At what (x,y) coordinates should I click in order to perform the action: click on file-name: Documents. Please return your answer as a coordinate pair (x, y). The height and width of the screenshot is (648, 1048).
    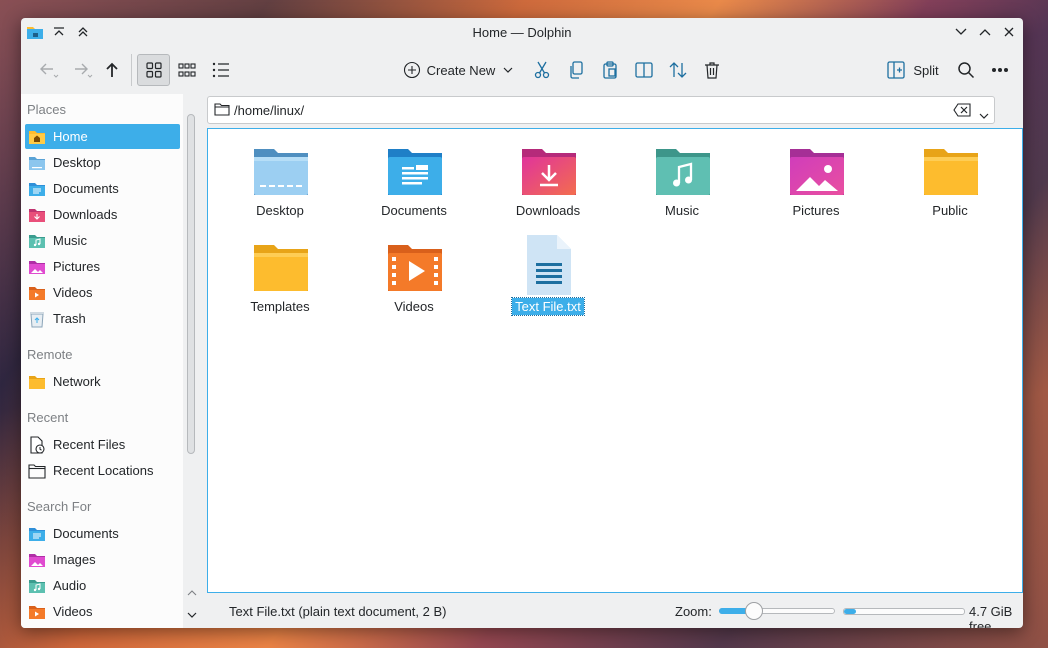
    Looking at the image, I should click on (414, 210).